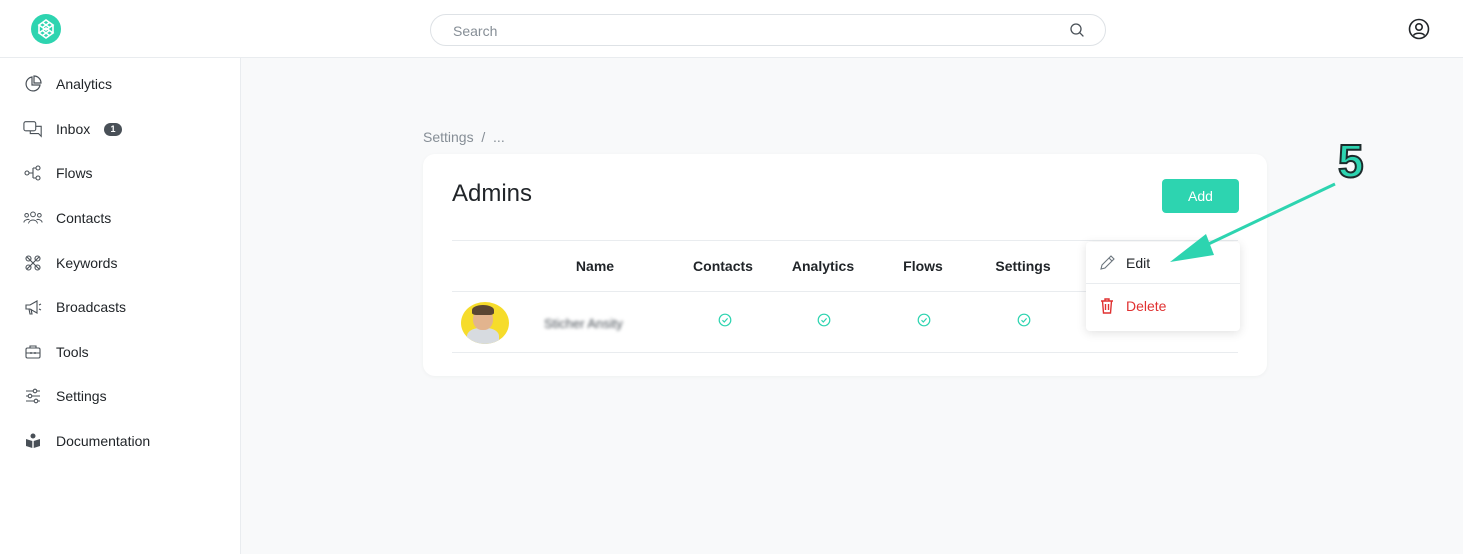  What do you see at coordinates (1077, 30) in the screenshot?
I see `search-icon` at bounding box center [1077, 30].